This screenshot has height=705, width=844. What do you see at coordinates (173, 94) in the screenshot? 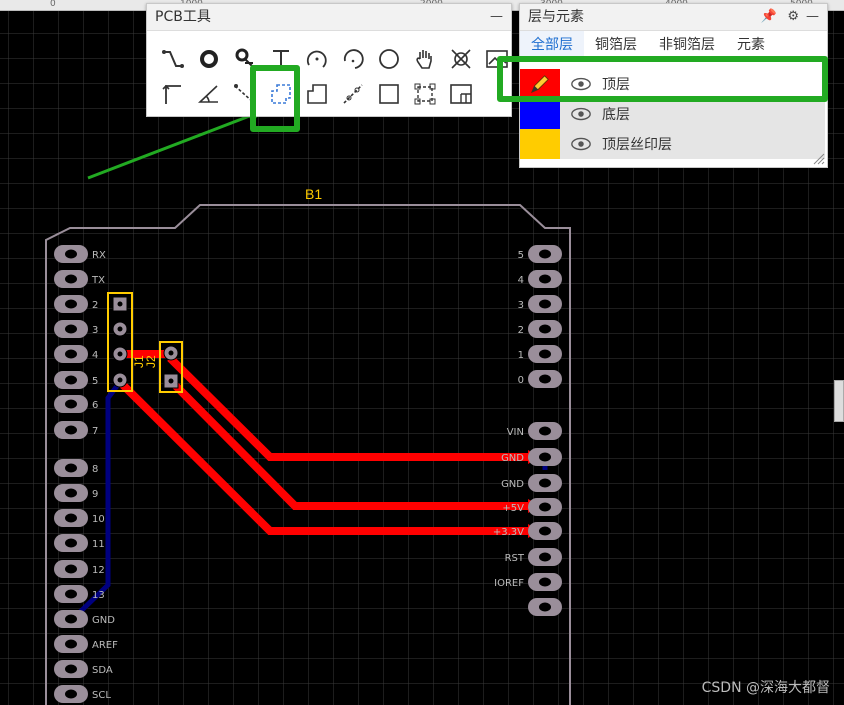
I see `dimension-icon` at bounding box center [173, 94].